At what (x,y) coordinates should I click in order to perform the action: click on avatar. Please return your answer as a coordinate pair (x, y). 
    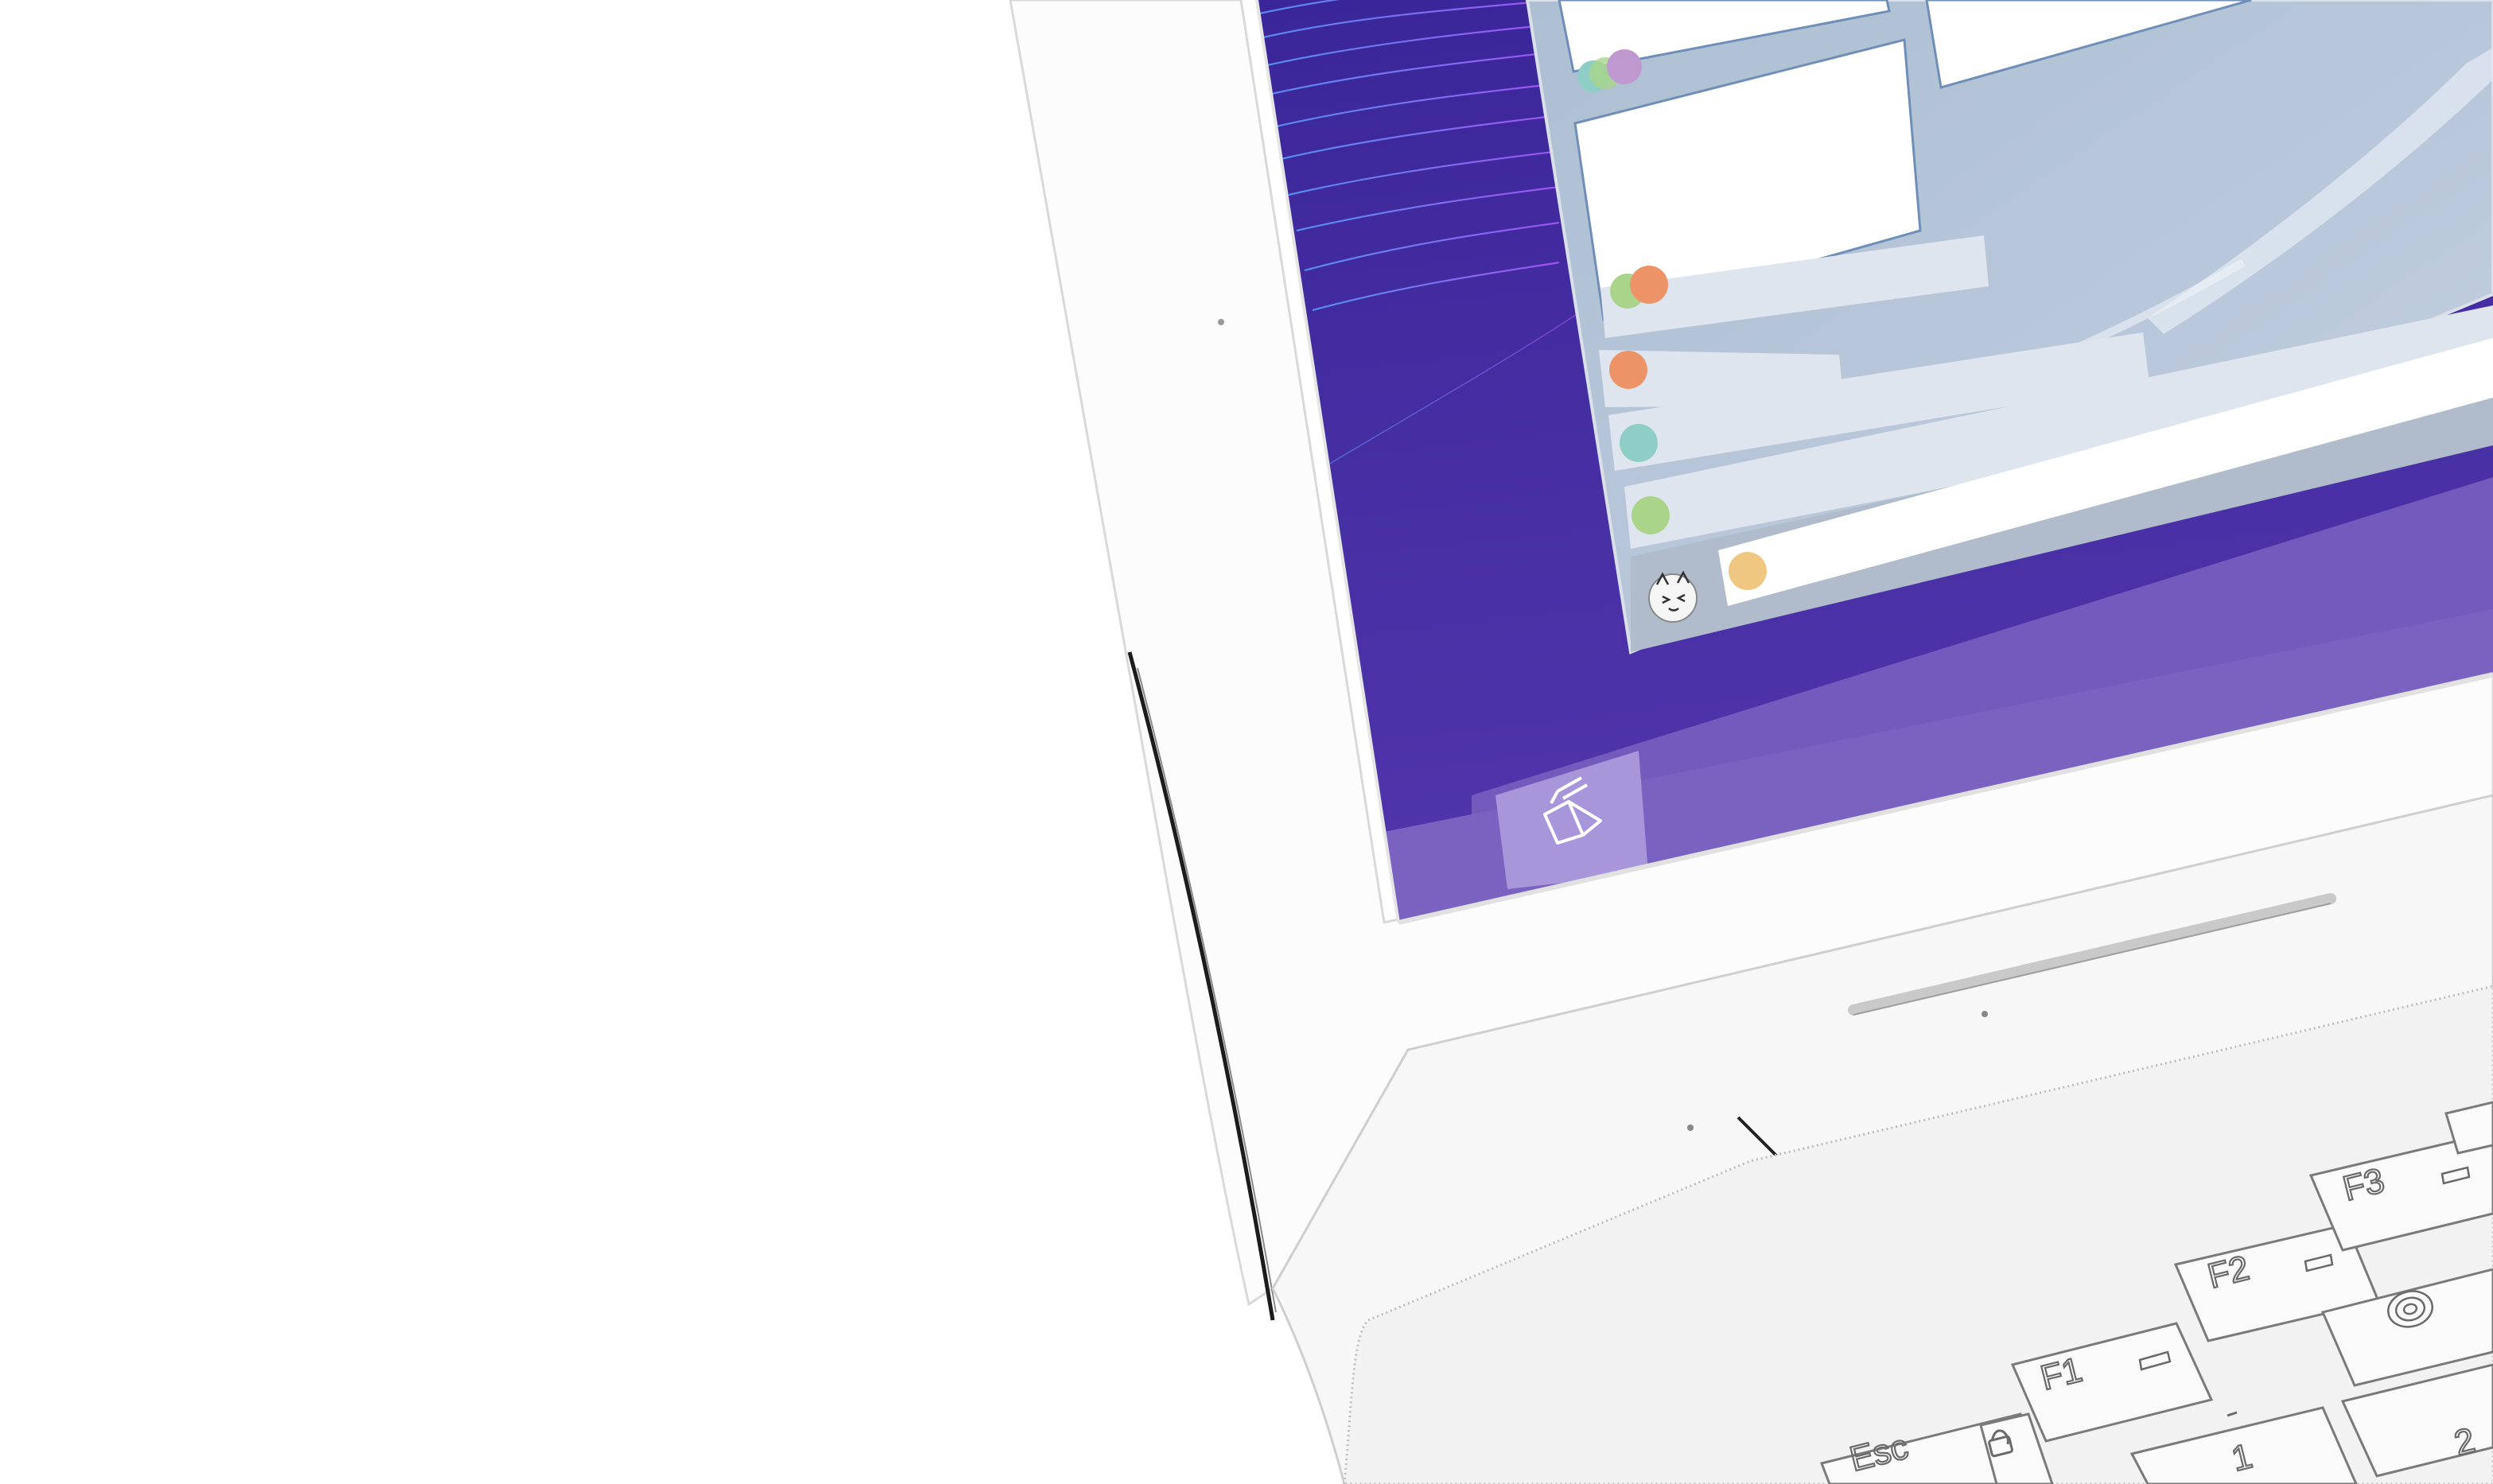
    Looking at the image, I should click on (1673, 596).